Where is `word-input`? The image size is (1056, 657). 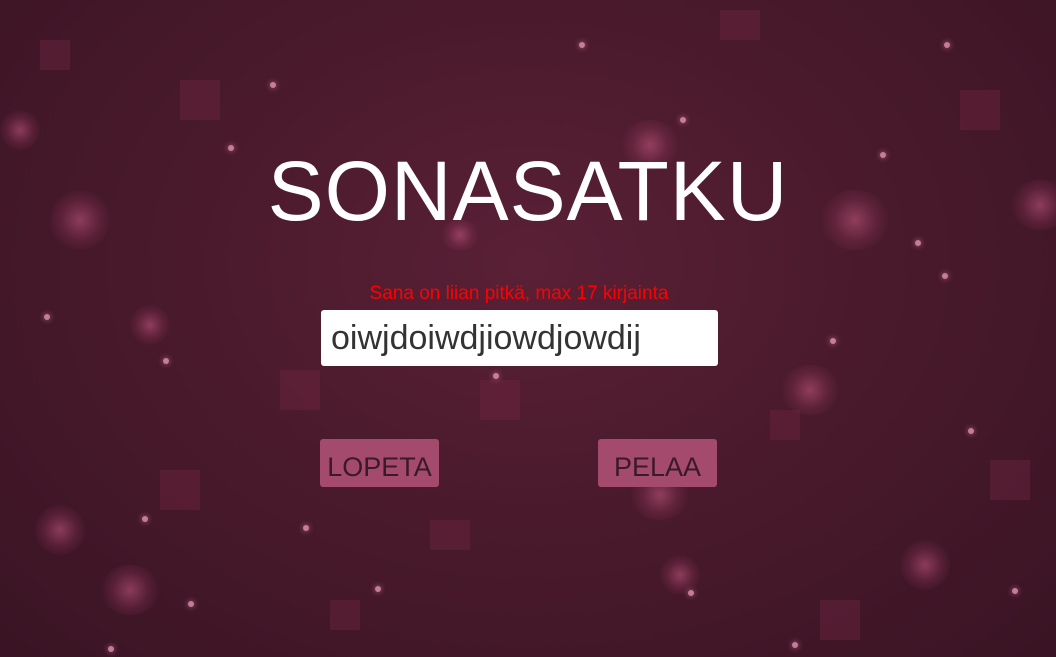 word-input is located at coordinates (519, 338).